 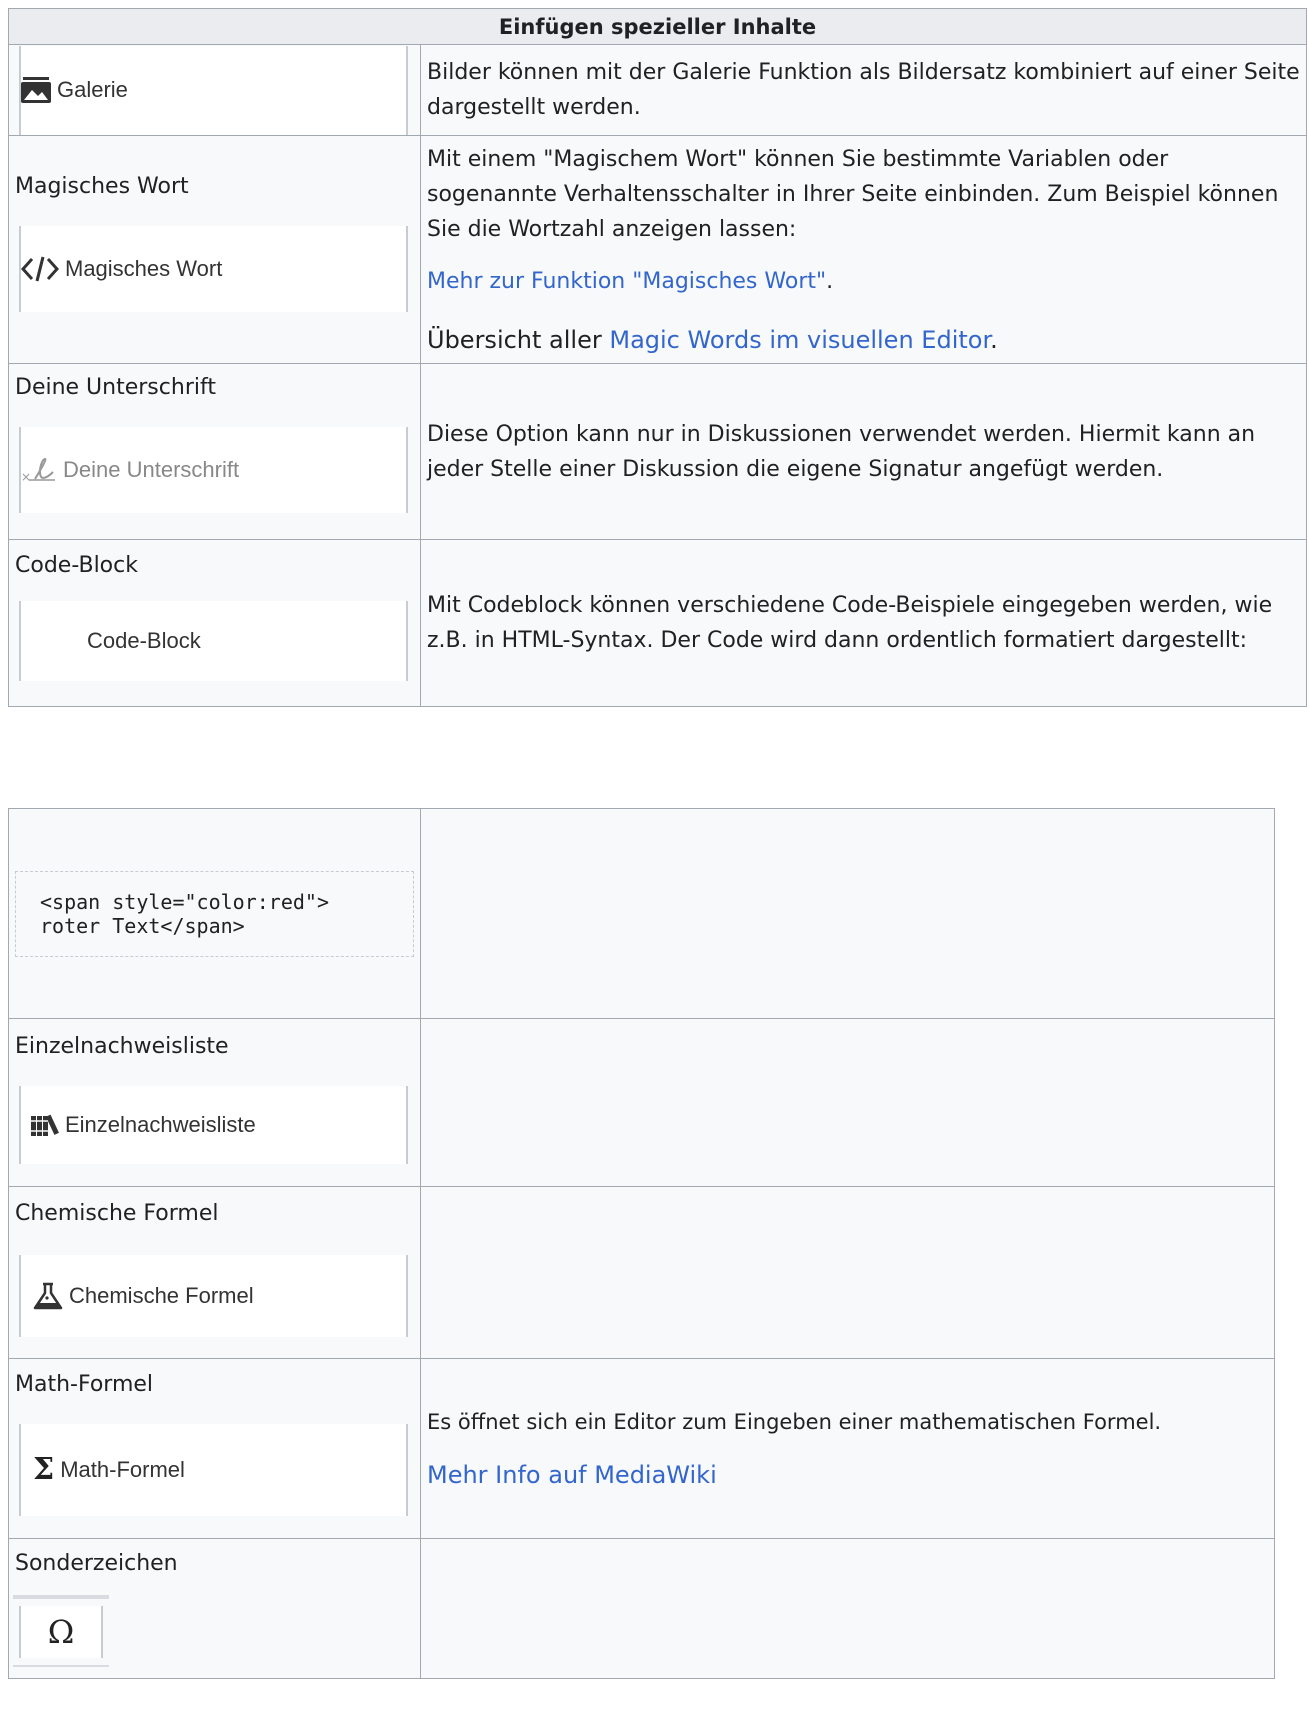 What do you see at coordinates (84, 1384) in the screenshot?
I see `math-formula-label: Math-Formel` at bounding box center [84, 1384].